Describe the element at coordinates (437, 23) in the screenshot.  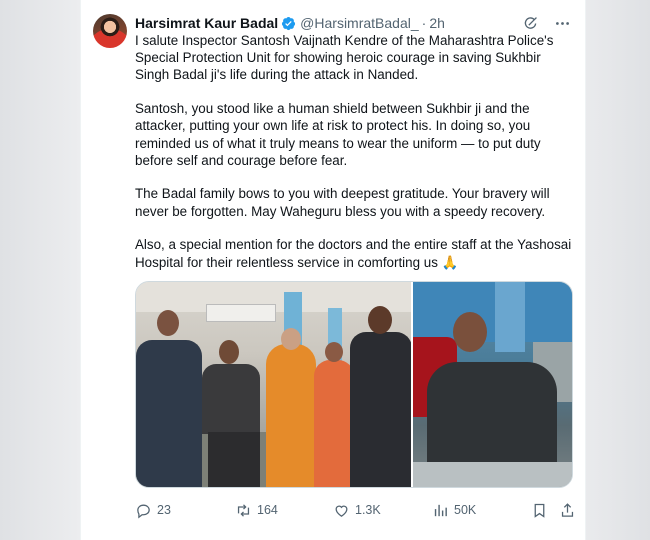
I see `timestamp: 2h` at that location.